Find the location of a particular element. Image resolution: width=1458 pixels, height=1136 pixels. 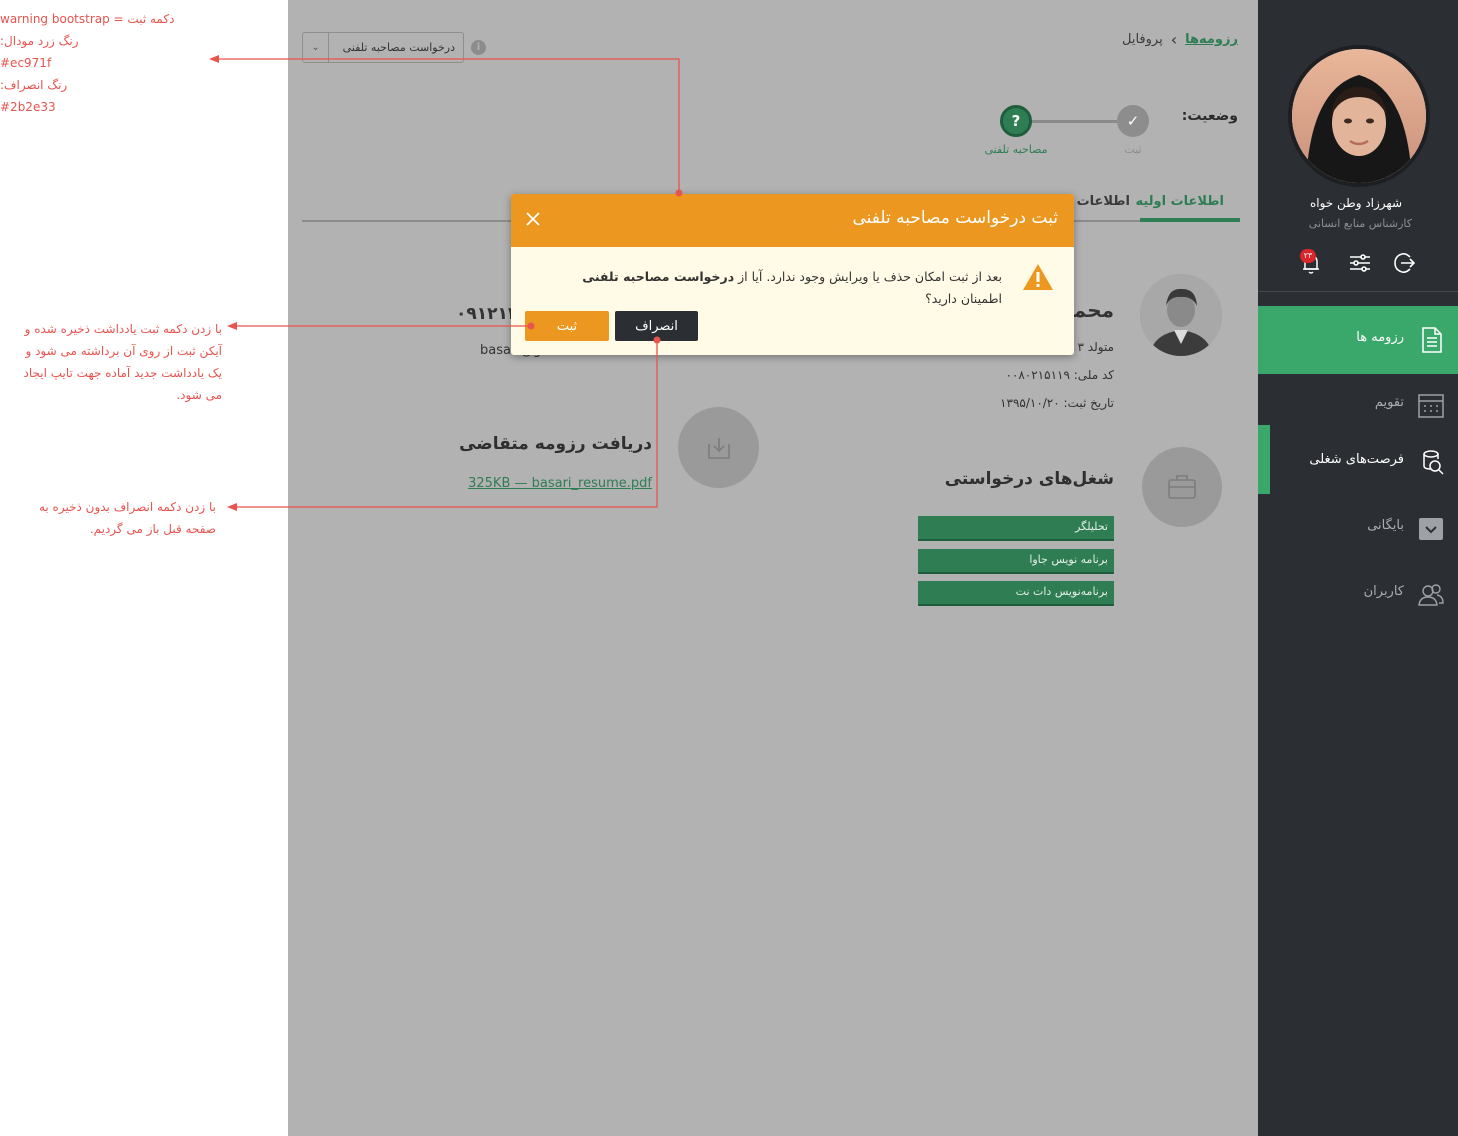

status-progress-line is located at coordinates (1078, 121).